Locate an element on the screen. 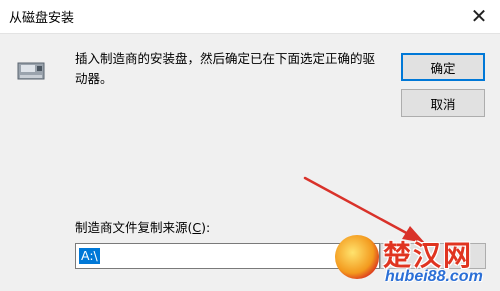 This screenshot has height=291, width=500. watermark-logo is located at coordinates (357, 257).